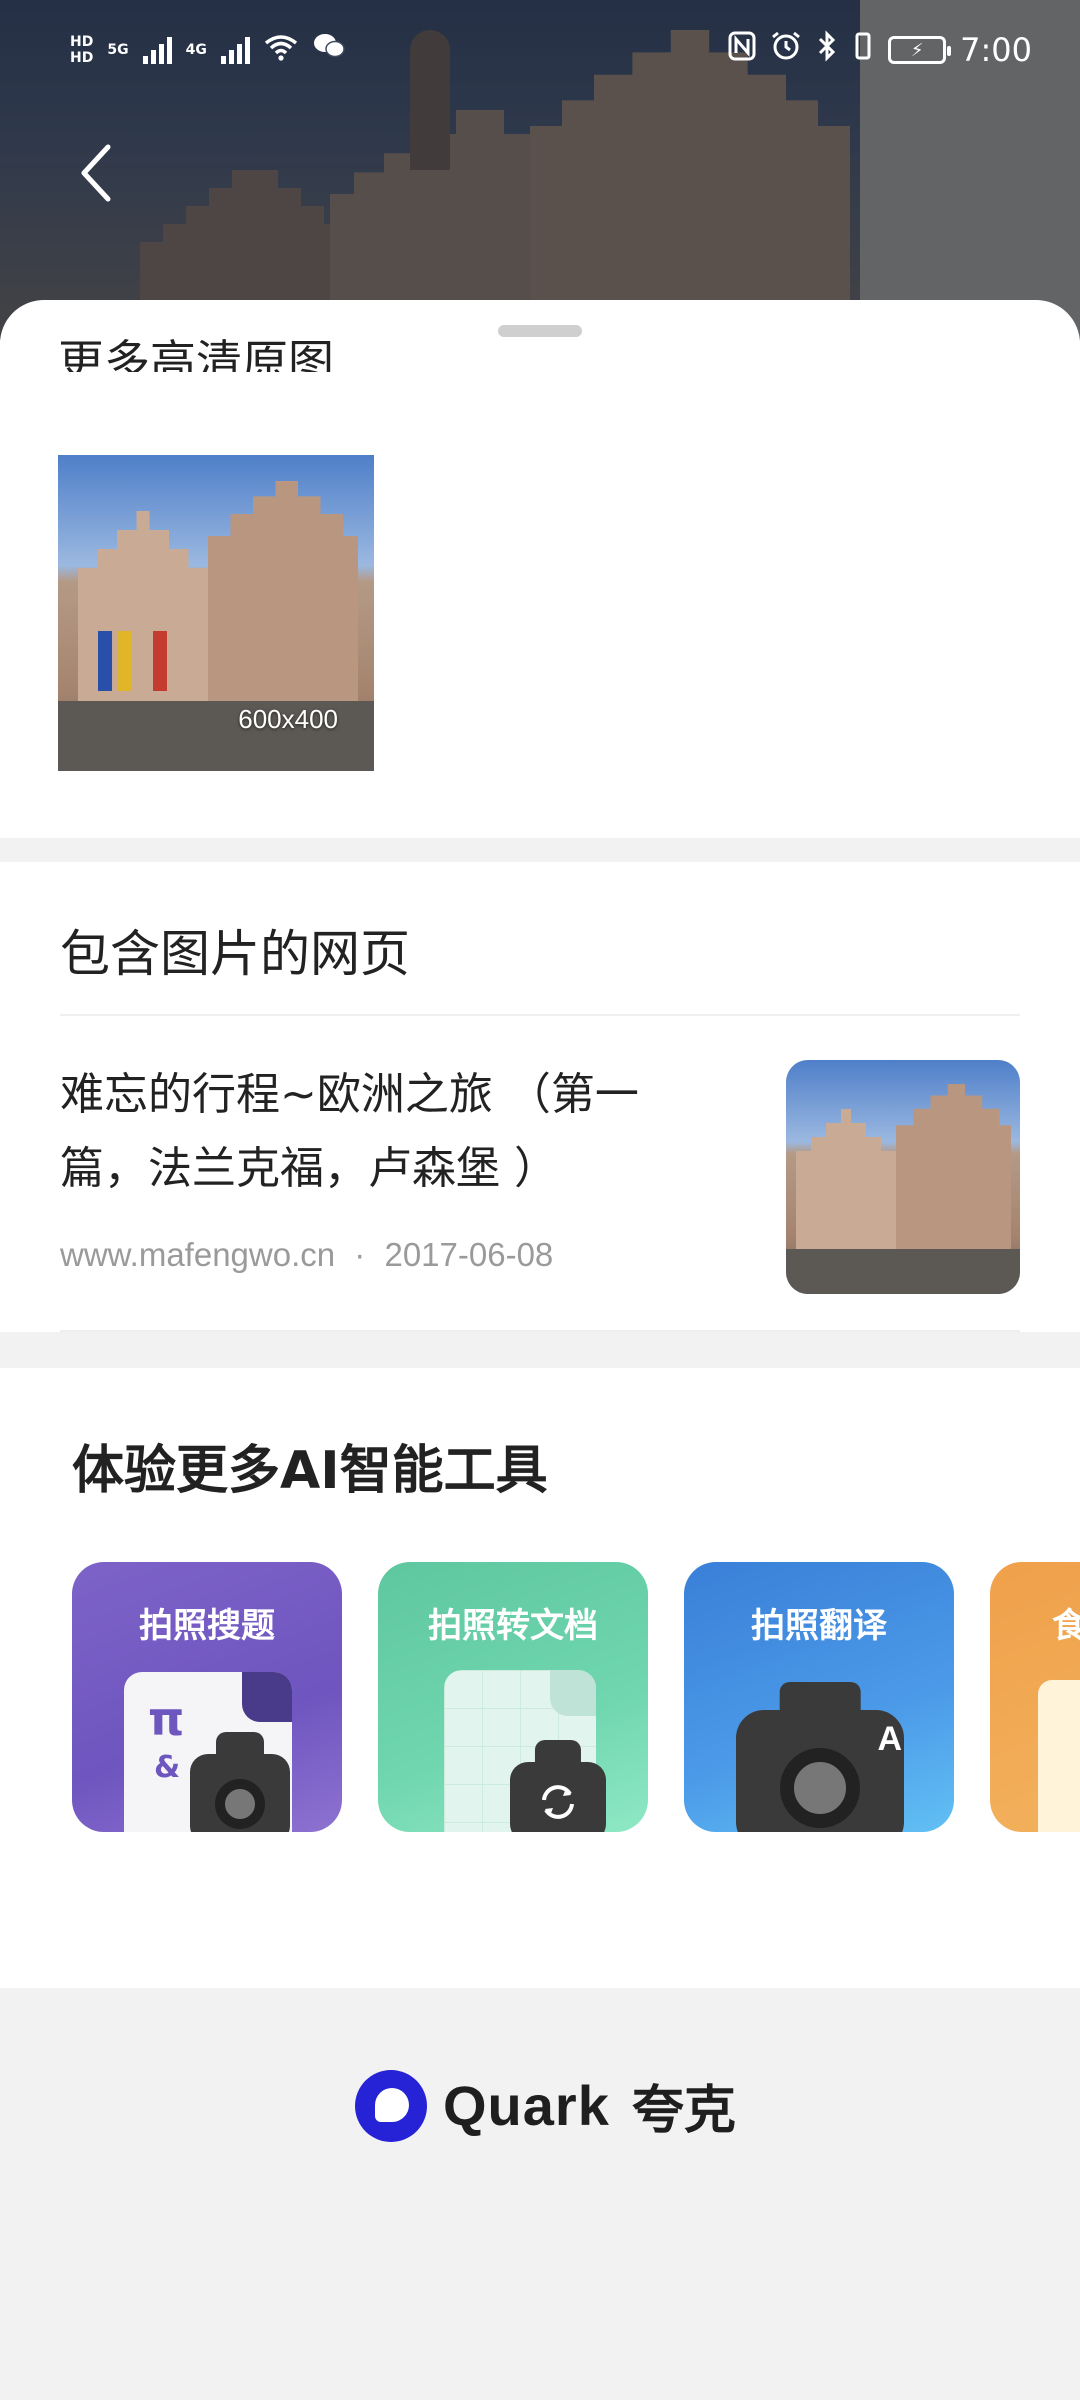  Describe the element at coordinates (819, 1697) in the screenshot. I see `tool-photo-translate: 拍照翻译 A` at that location.